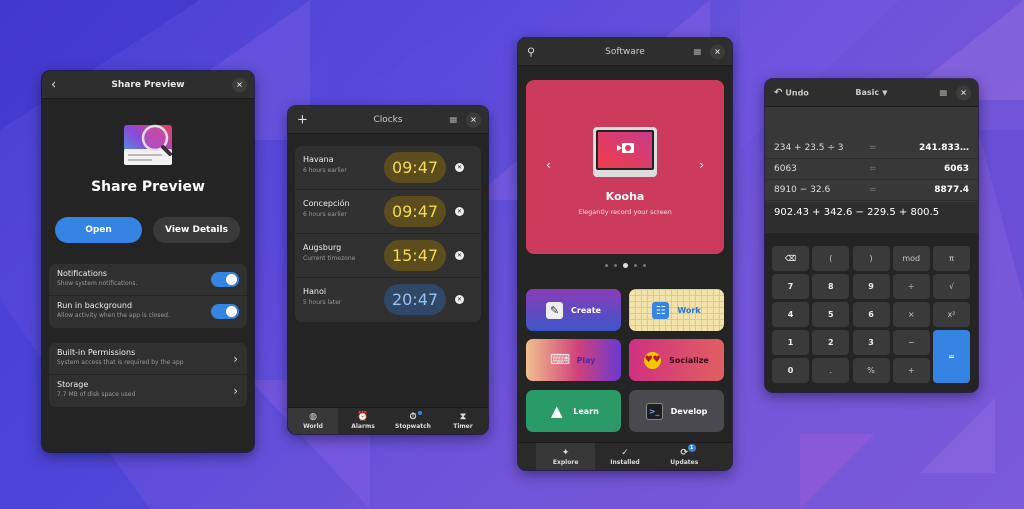 This screenshot has height=509, width=1024. What do you see at coordinates (790, 370) in the screenshot?
I see `digit-0-key: 0` at bounding box center [790, 370].